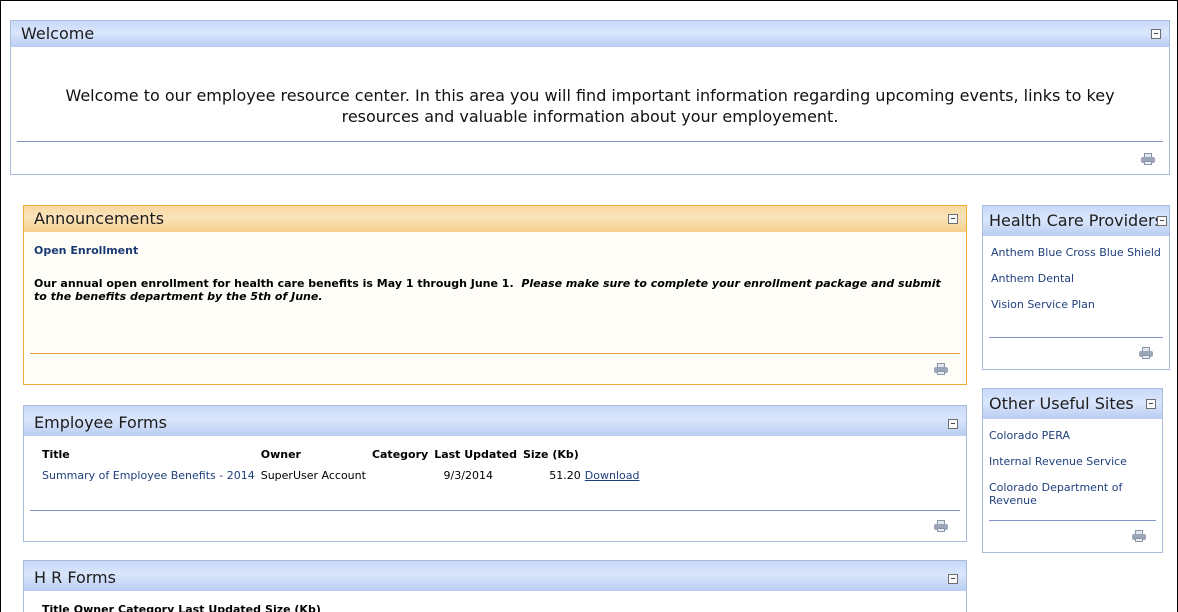  I want to click on welcome-divider, so click(590, 141).